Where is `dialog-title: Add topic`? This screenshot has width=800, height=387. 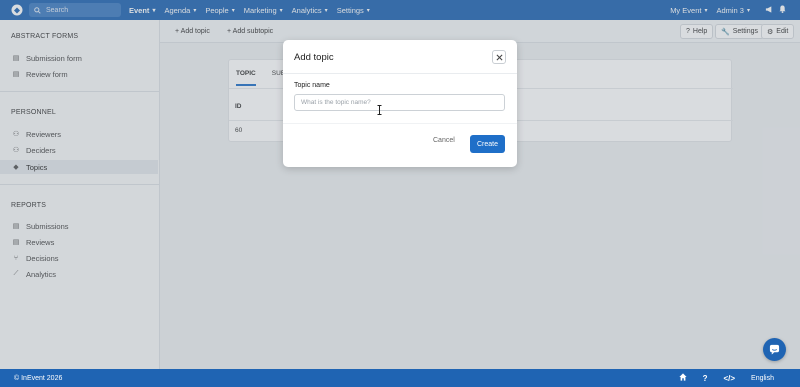 dialog-title: Add topic is located at coordinates (314, 57).